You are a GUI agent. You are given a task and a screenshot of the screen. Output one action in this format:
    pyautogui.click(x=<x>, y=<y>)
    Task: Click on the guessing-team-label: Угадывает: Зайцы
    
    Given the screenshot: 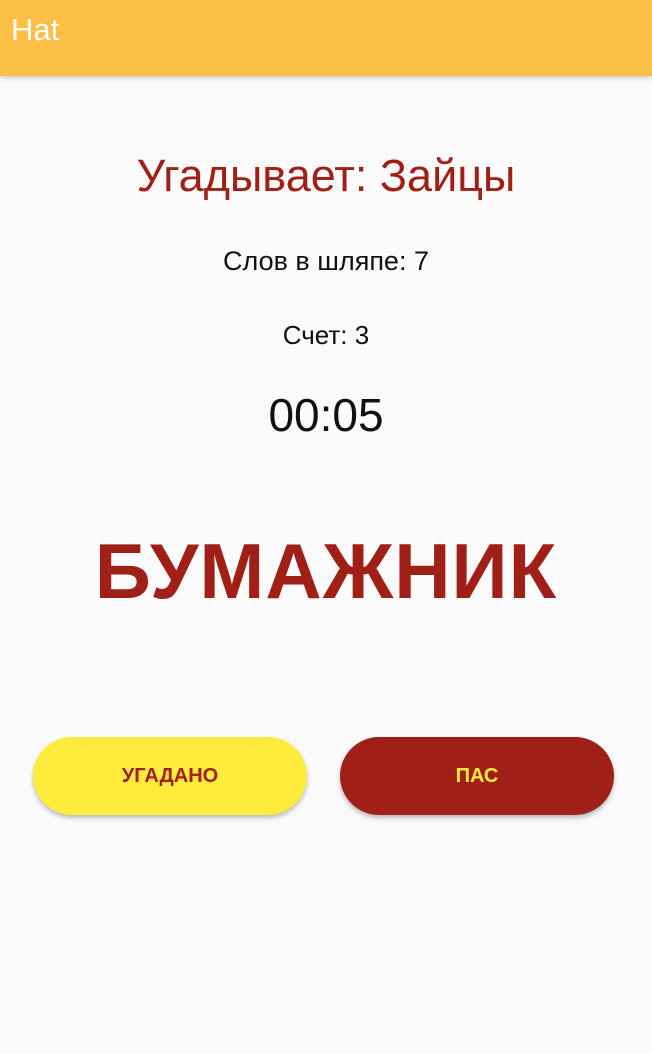 What is the action you would take?
    pyautogui.click(x=326, y=175)
    